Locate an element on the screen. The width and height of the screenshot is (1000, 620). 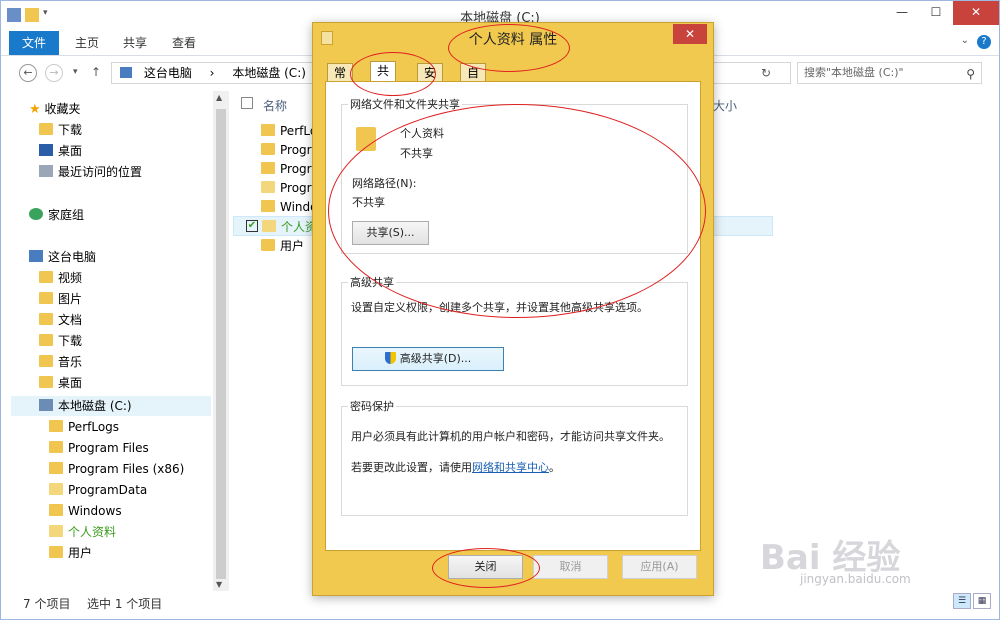
search-icon: ⚲ is located at coordinates (970, 74).